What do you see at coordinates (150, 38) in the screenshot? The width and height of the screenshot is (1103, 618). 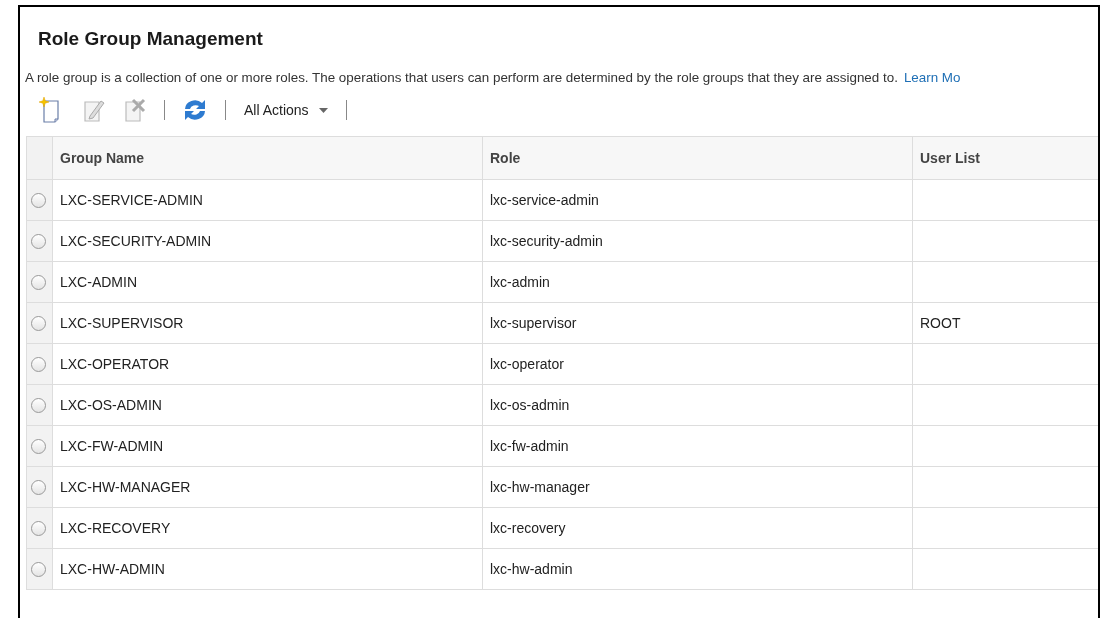 I see `page-title: Role Group Management` at bounding box center [150, 38].